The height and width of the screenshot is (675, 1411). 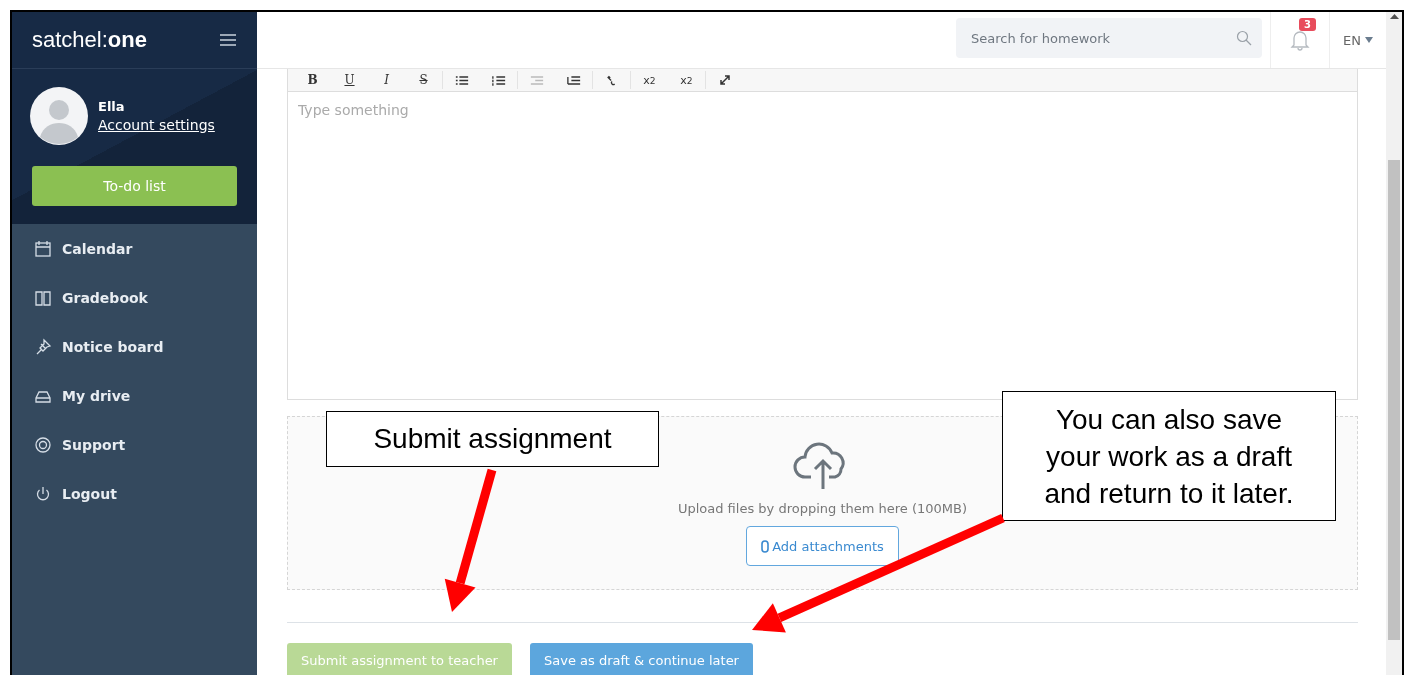 I want to click on power-icon, so click(x=43, y=493).